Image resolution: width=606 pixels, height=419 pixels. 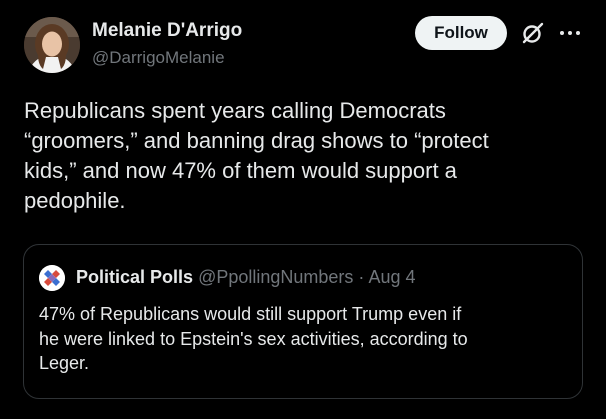 What do you see at coordinates (52, 278) in the screenshot?
I see `political-polls-logo-icon` at bounding box center [52, 278].